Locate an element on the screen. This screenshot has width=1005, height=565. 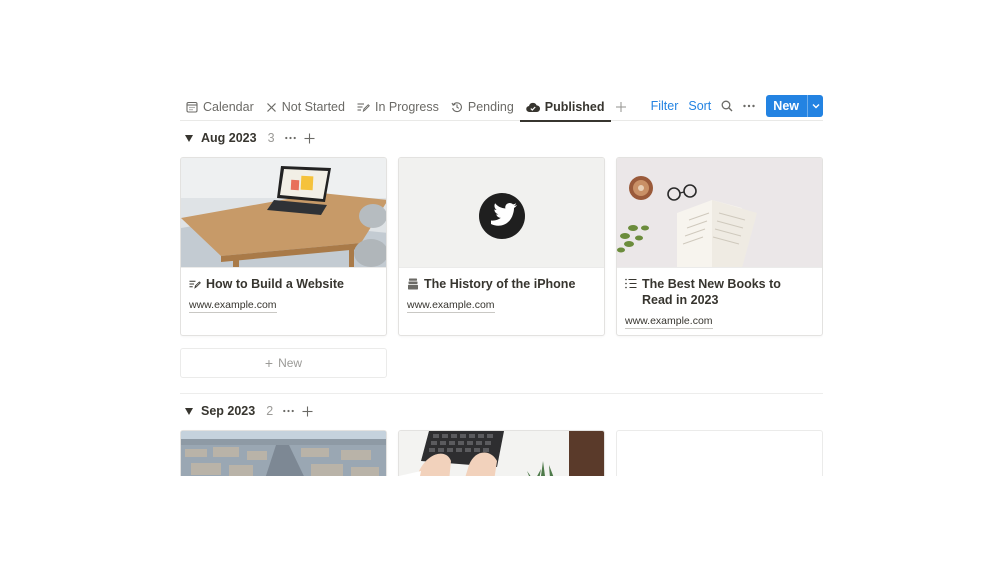
card-title: The History of the iPhone is located at coordinates (501, 284).